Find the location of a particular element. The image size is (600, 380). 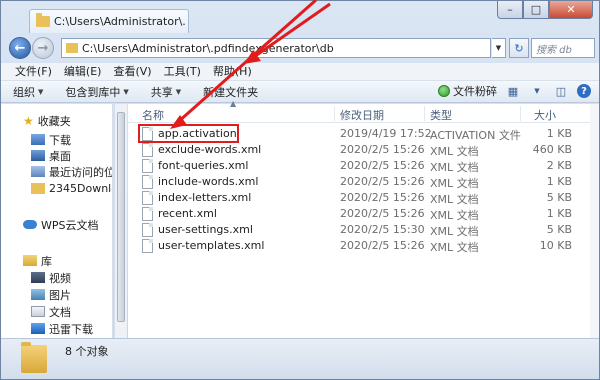

navigation-scrollbar is located at coordinates (120, 221).